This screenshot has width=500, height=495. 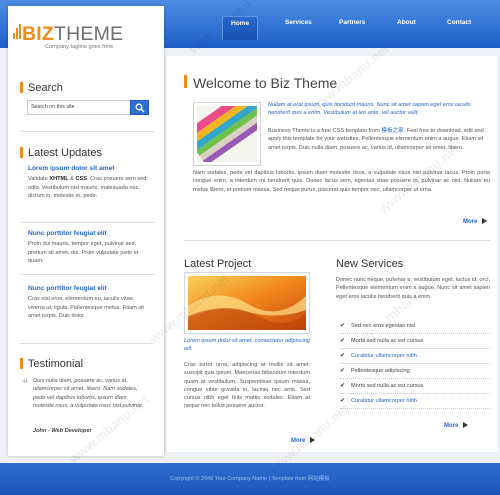 What do you see at coordinates (456, 426) in the screenshot?
I see `services-more-link: More` at bounding box center [456, 426].